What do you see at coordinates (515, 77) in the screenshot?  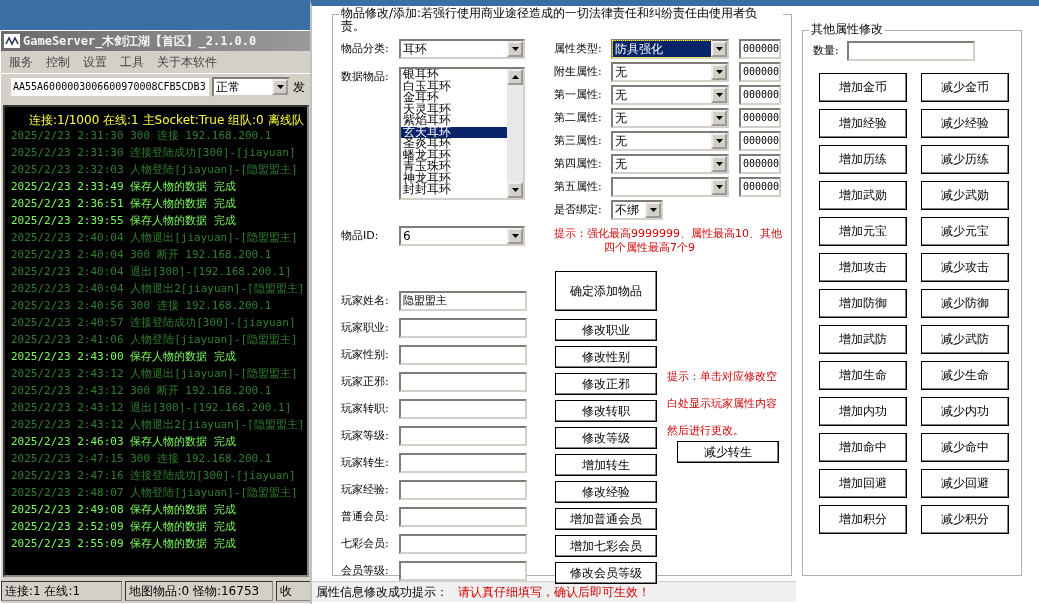 I see `scroll-up-icon` at bounding box center [515, 77].